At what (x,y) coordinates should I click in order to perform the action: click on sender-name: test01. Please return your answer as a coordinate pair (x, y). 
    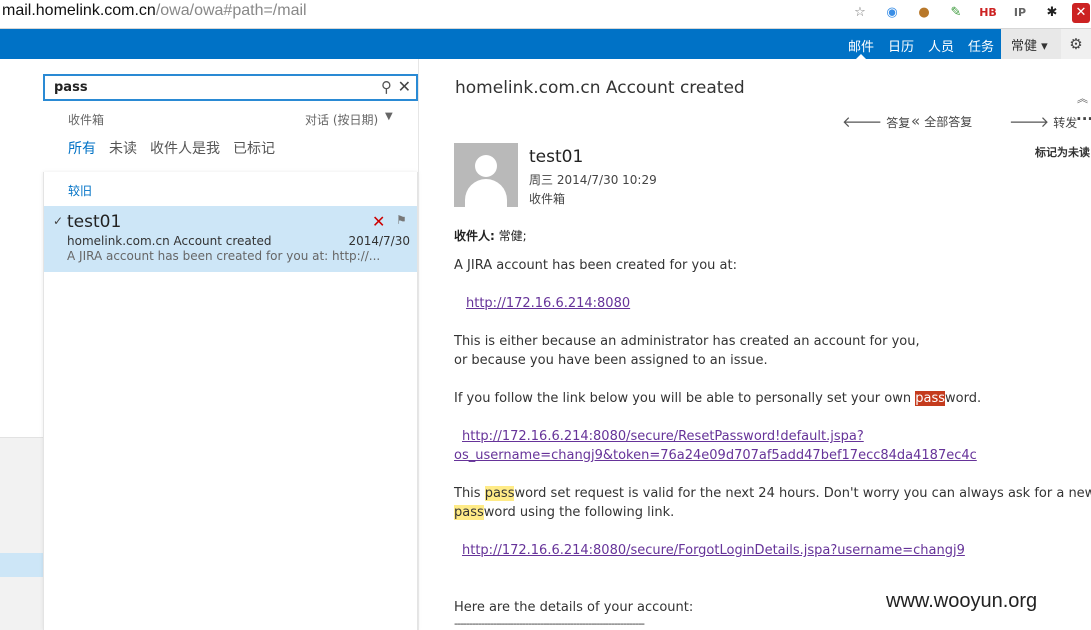
    Looking at the image, I should click on (556, 157).